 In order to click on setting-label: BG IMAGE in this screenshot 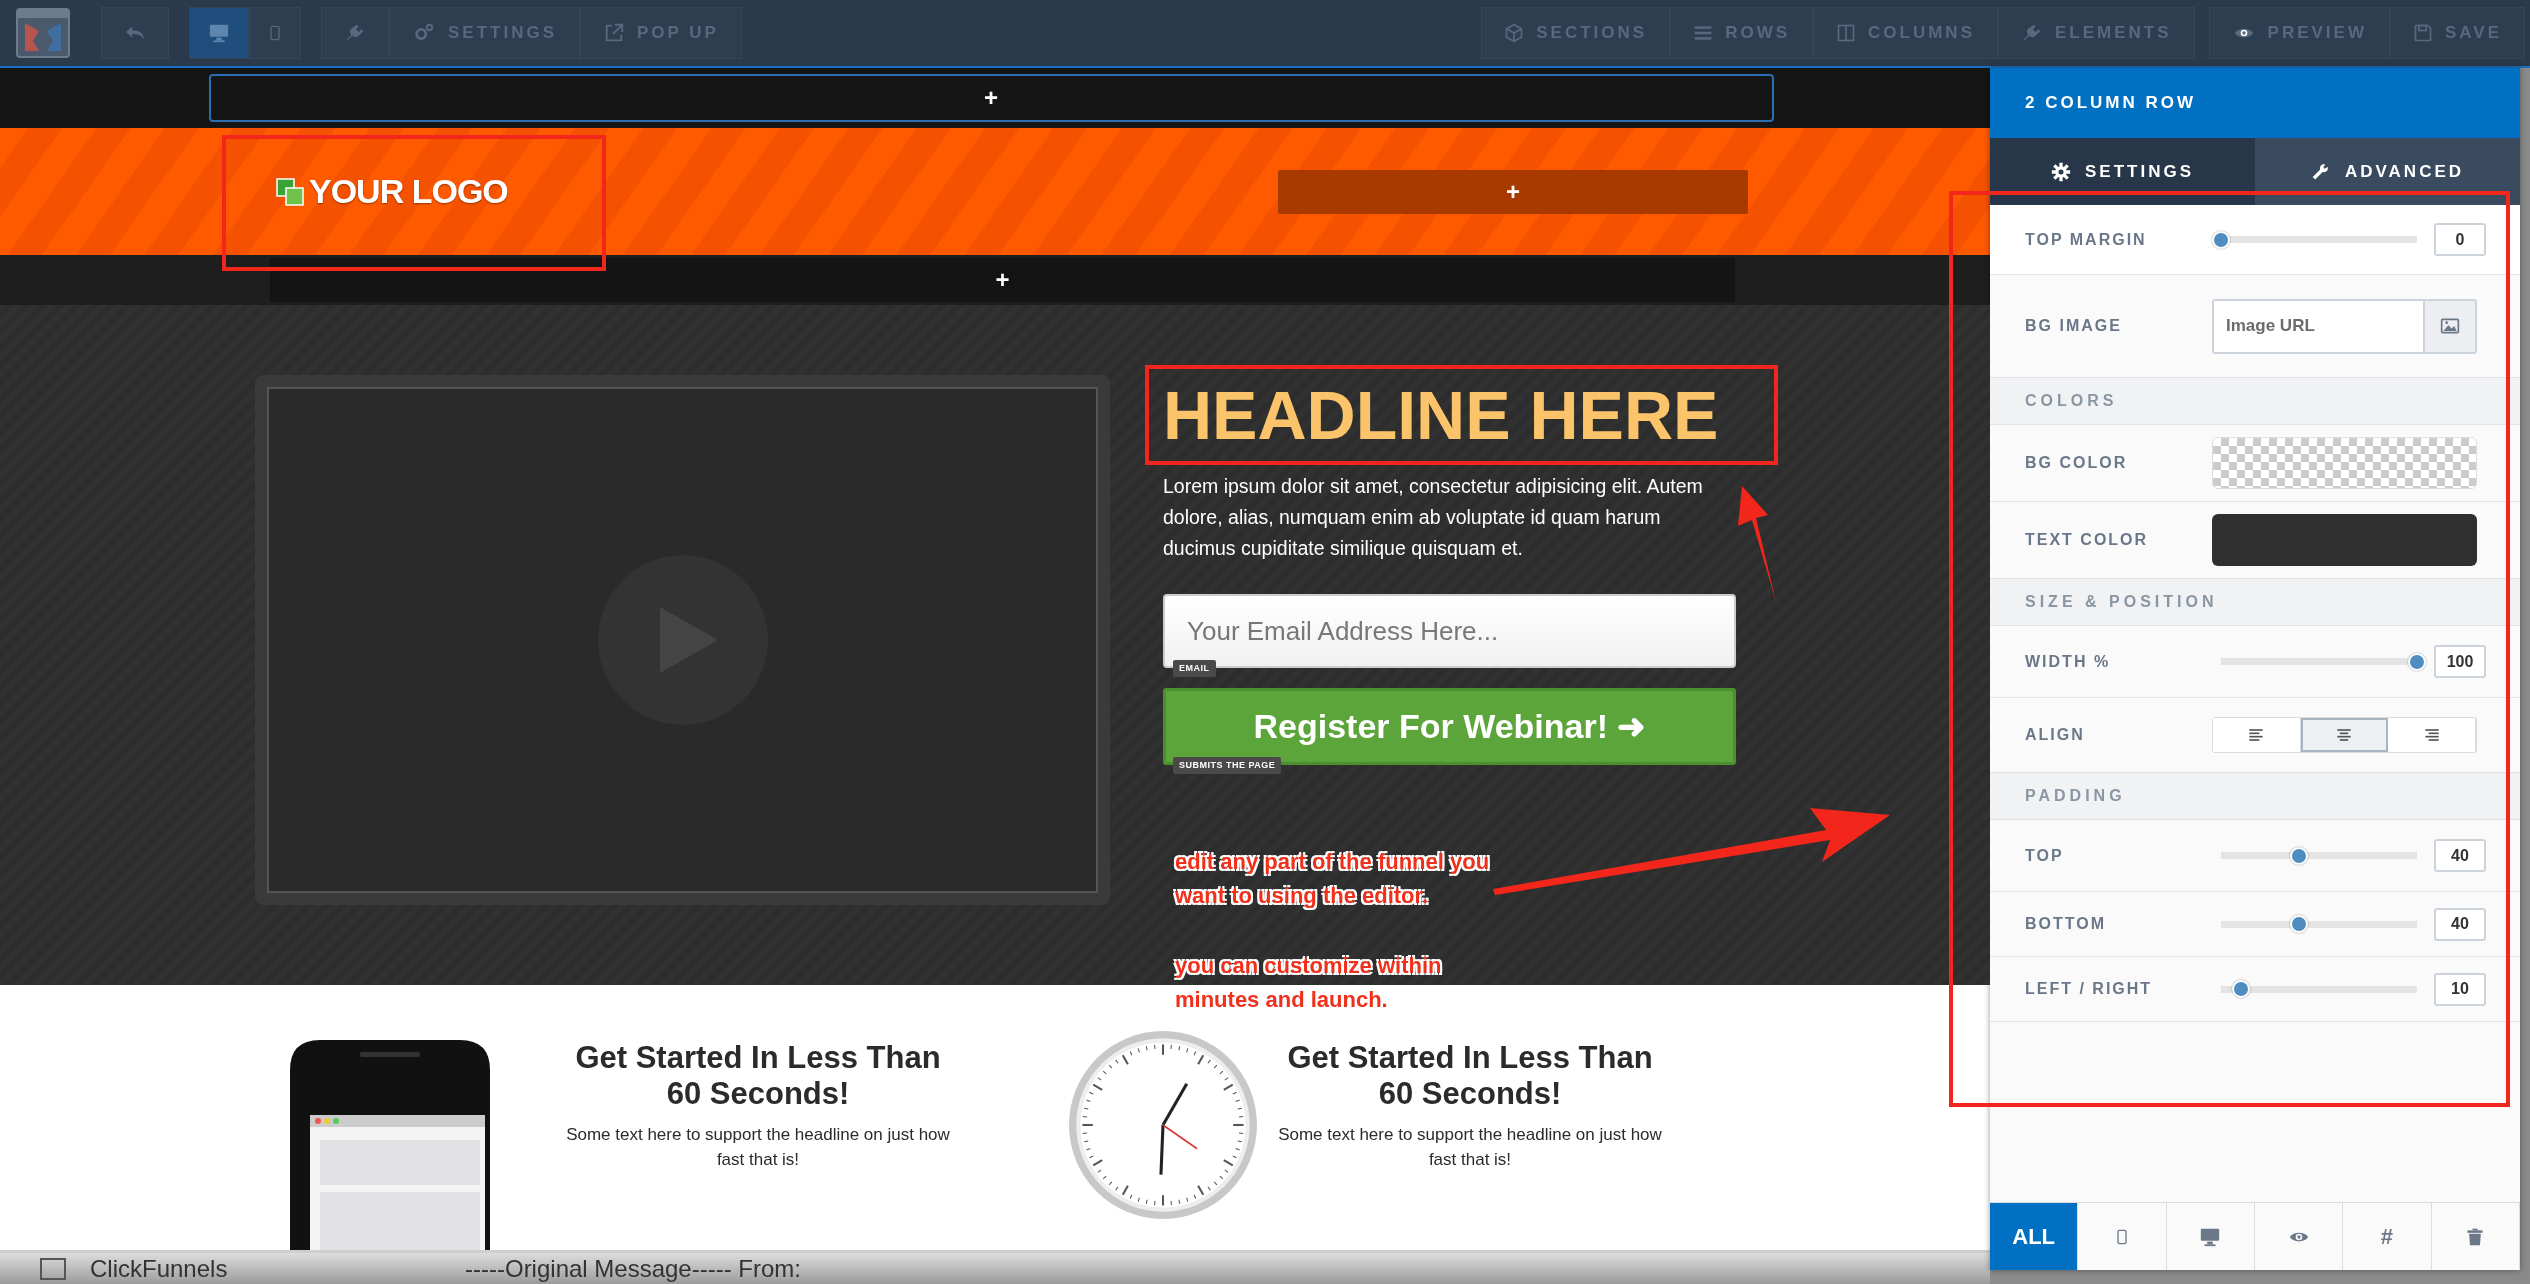, I will do `click(2074, 326)`.